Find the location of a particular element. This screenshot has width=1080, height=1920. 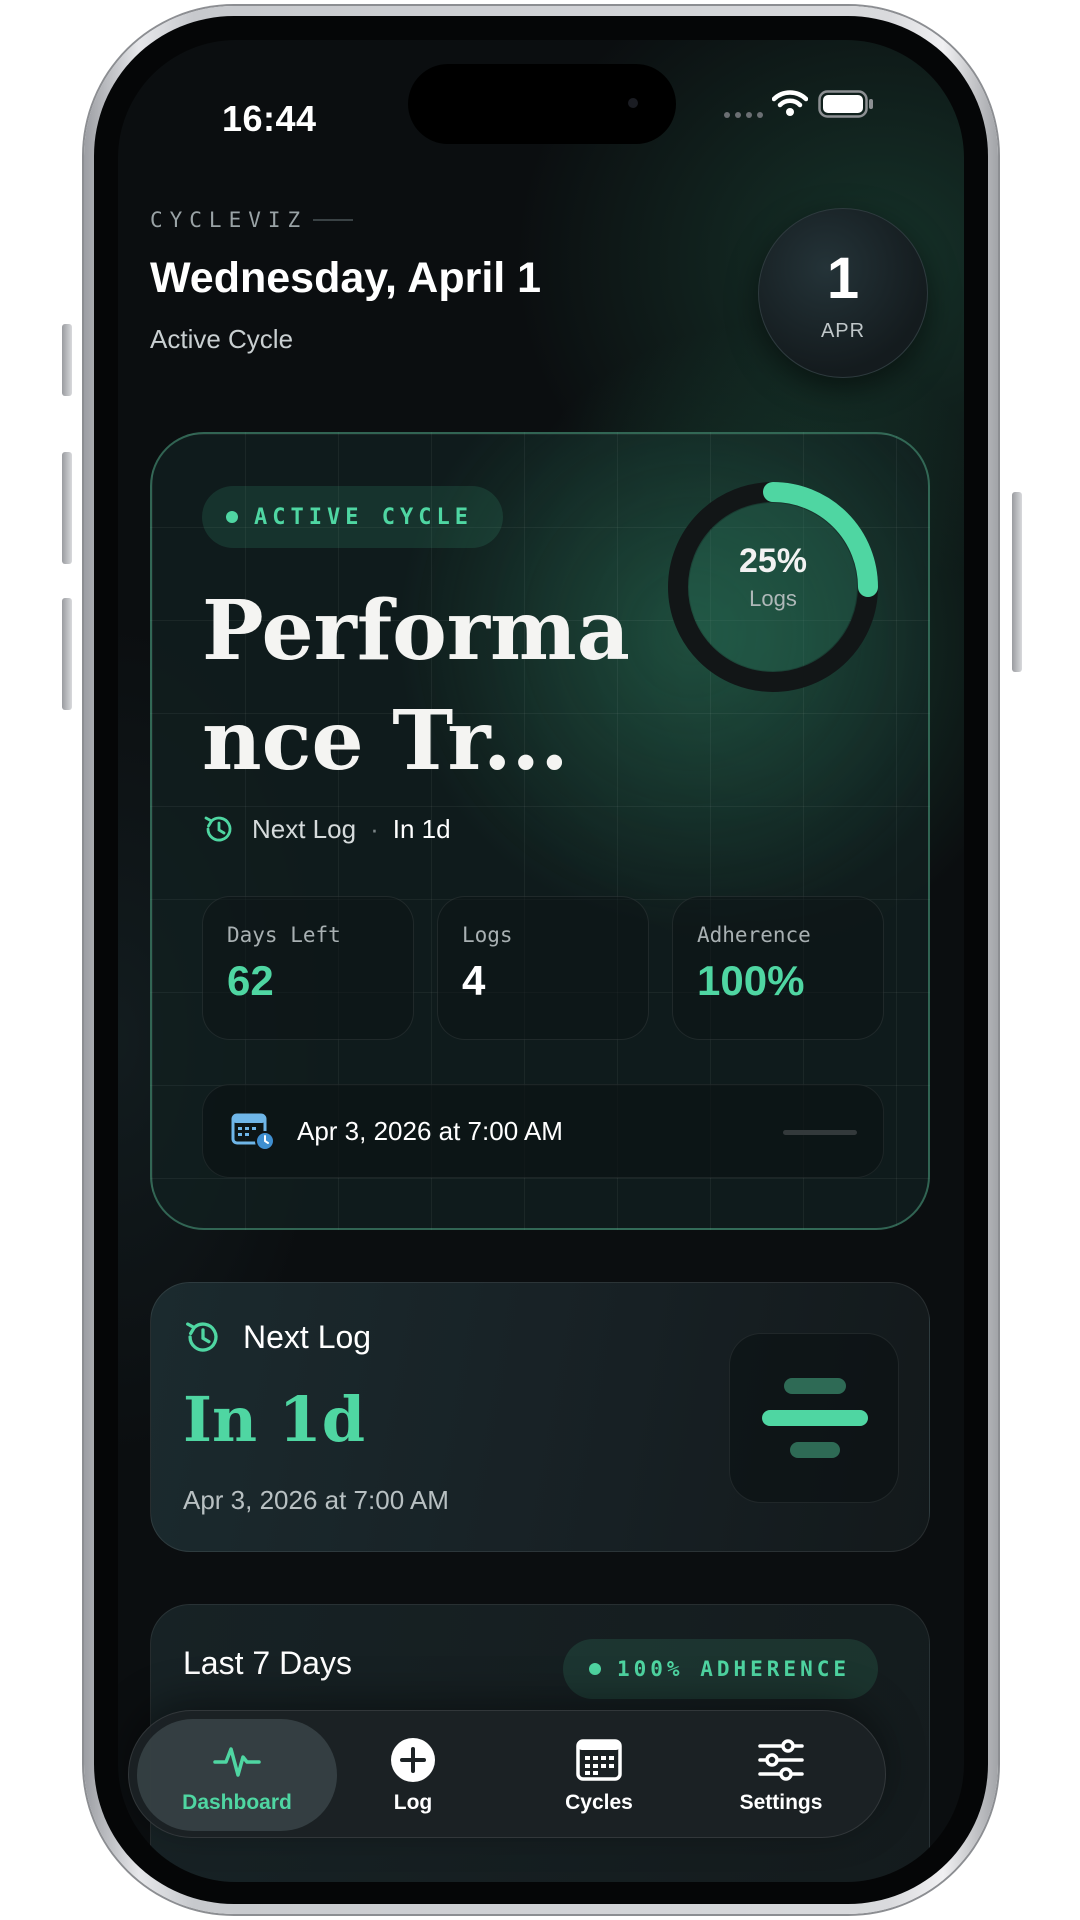

progress-label: Logs is located at coordinates (773, 598).